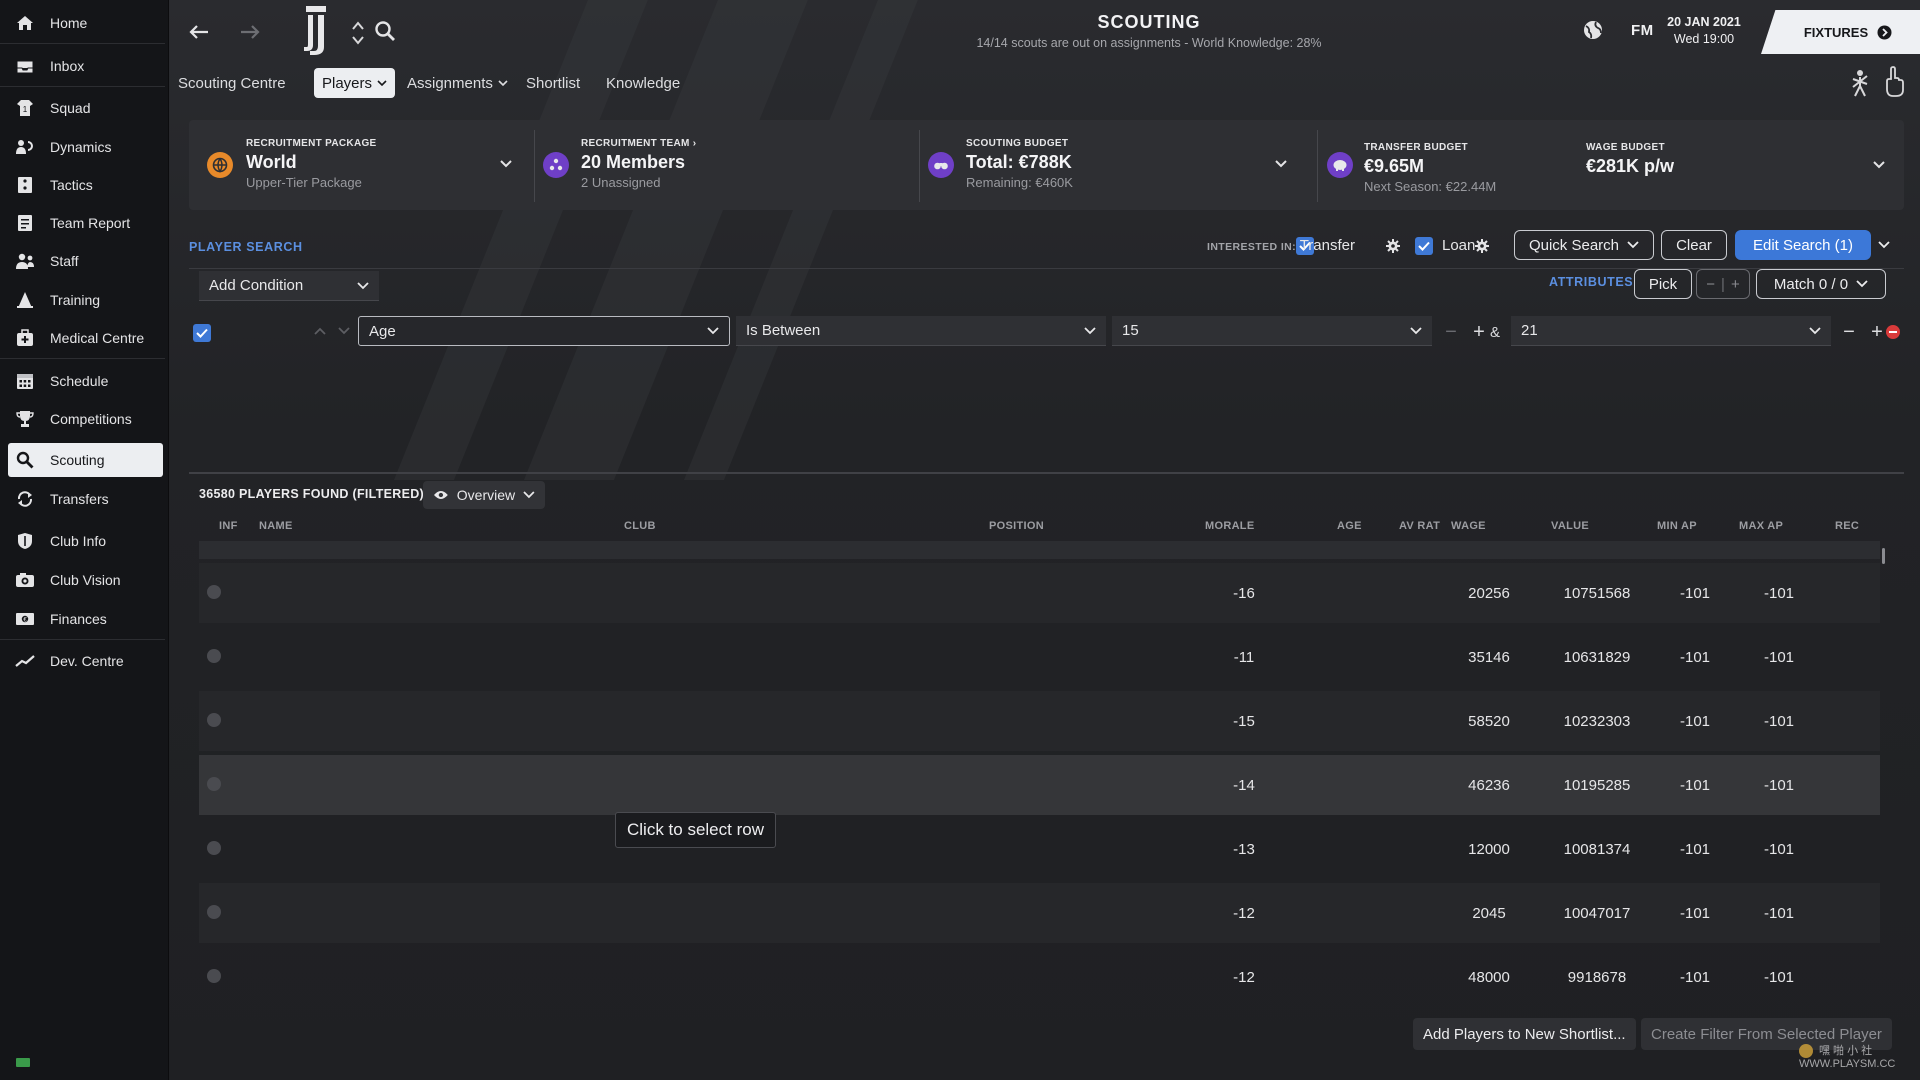  I want to click on scout-figure-button, so click(1860, 83).